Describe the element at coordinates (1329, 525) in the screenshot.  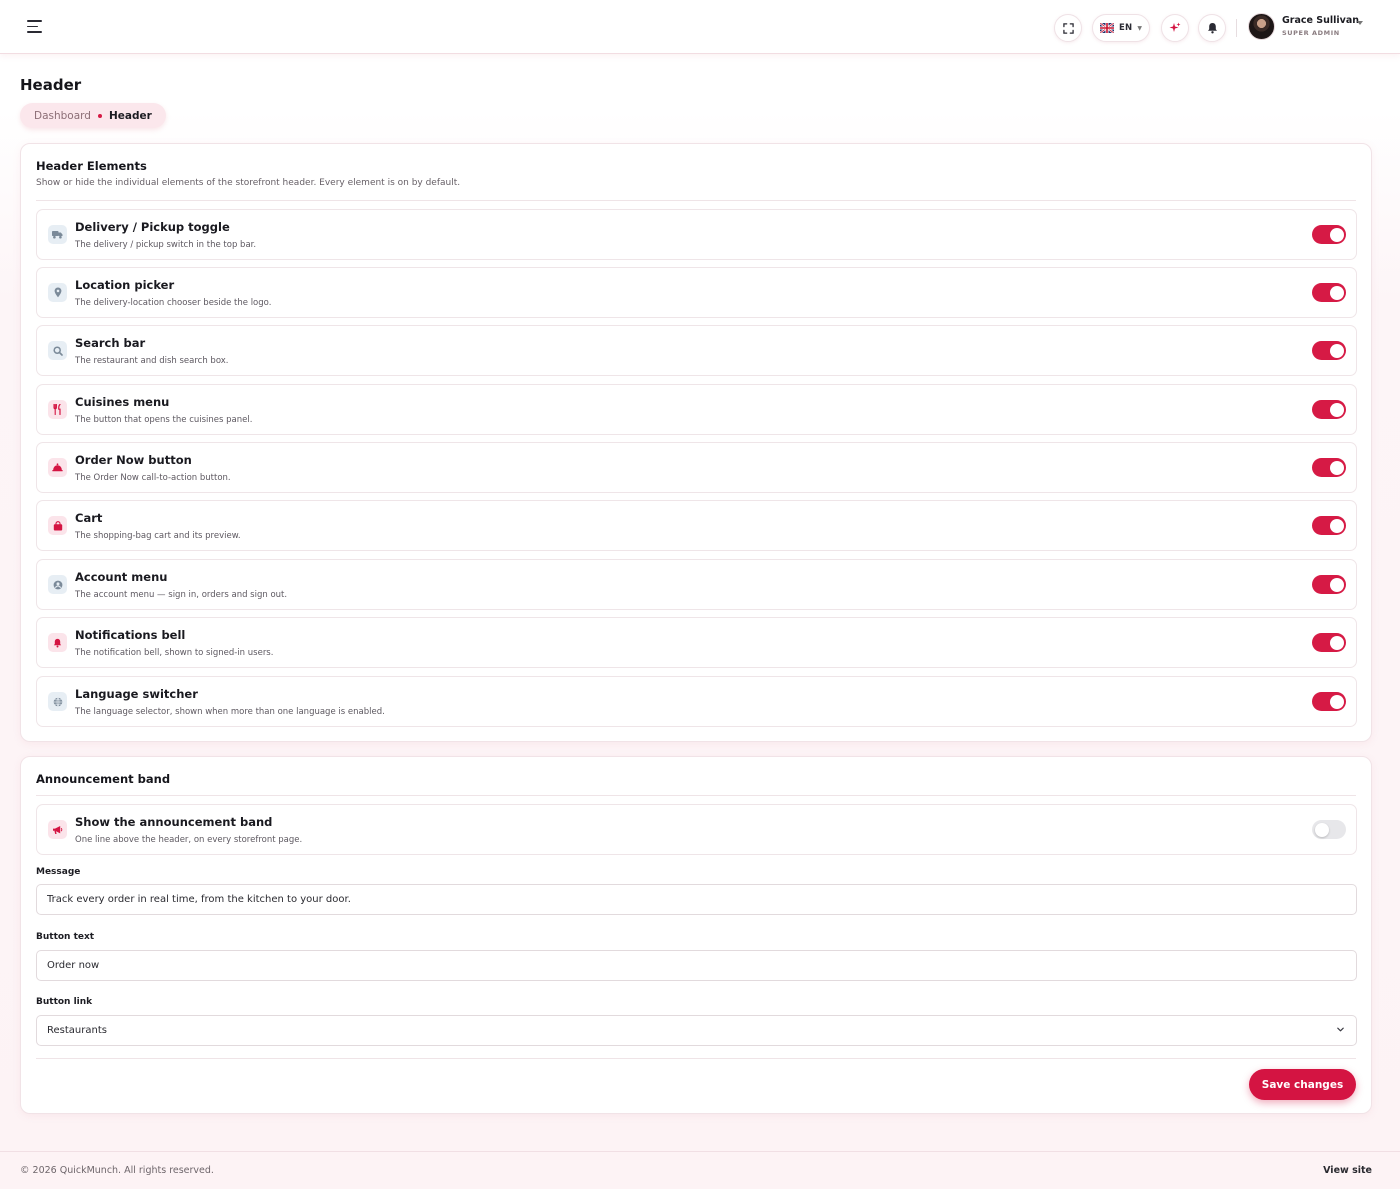
I see `cart-toggle` at that location.